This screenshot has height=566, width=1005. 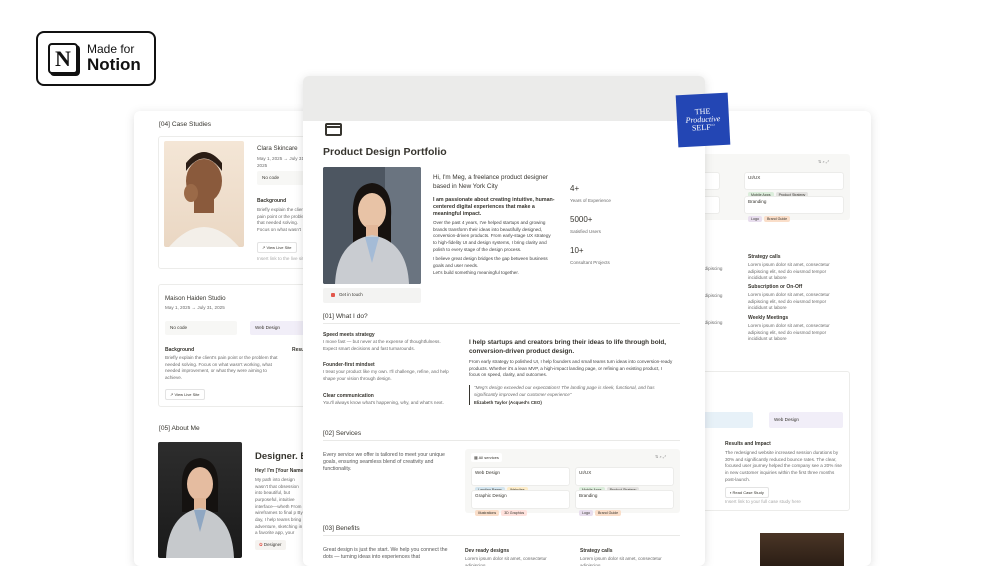 I want to click on about-hey: Hey! I'm [Your Name, so click(x=279, y=471).